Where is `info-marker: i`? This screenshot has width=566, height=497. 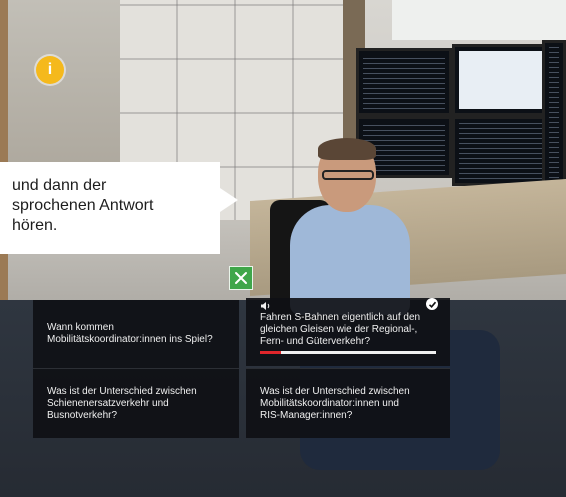
info-marker: i is located at coordinates (50, 70).